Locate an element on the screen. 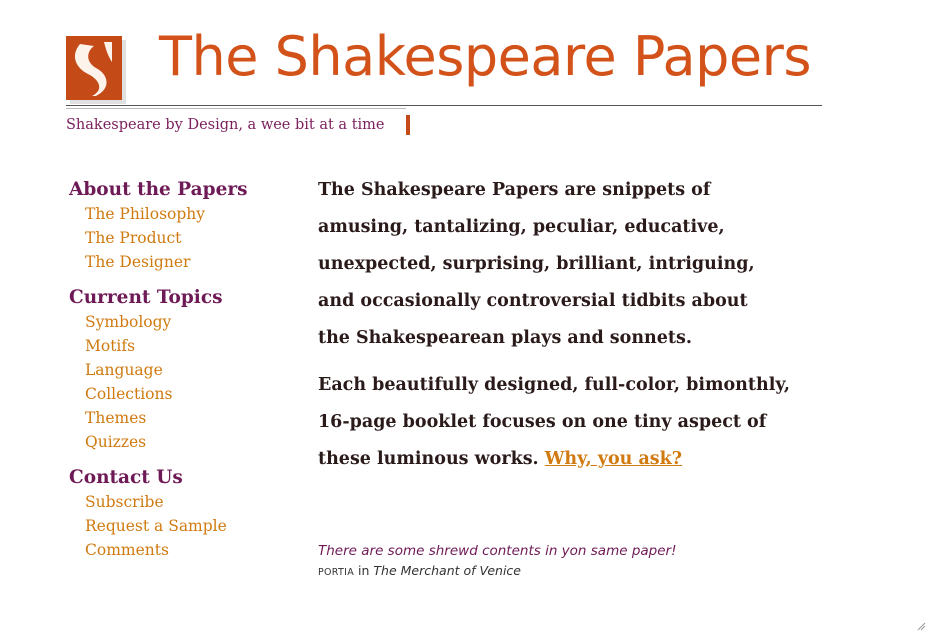 This screenshot has width=930, height=635. nav-link-motifs: Motifs is located at coordinates (187, 346).